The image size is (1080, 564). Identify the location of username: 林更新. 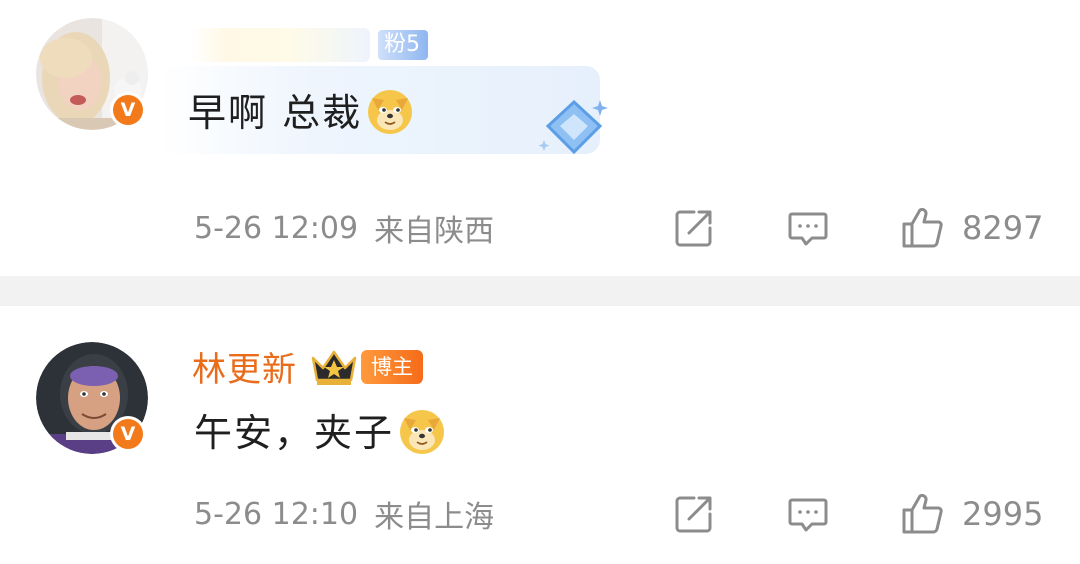
(244, 366).